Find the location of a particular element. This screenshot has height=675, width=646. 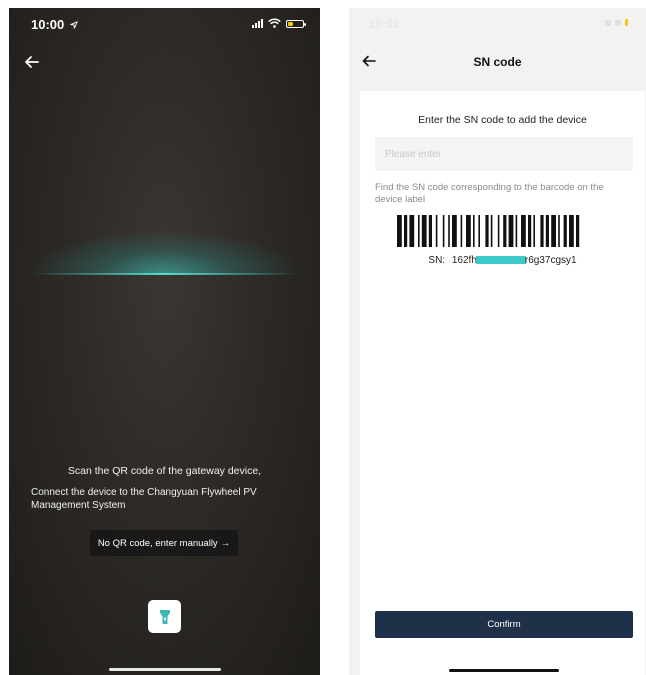

page-title: SN code is located at coordinates (497, 62).